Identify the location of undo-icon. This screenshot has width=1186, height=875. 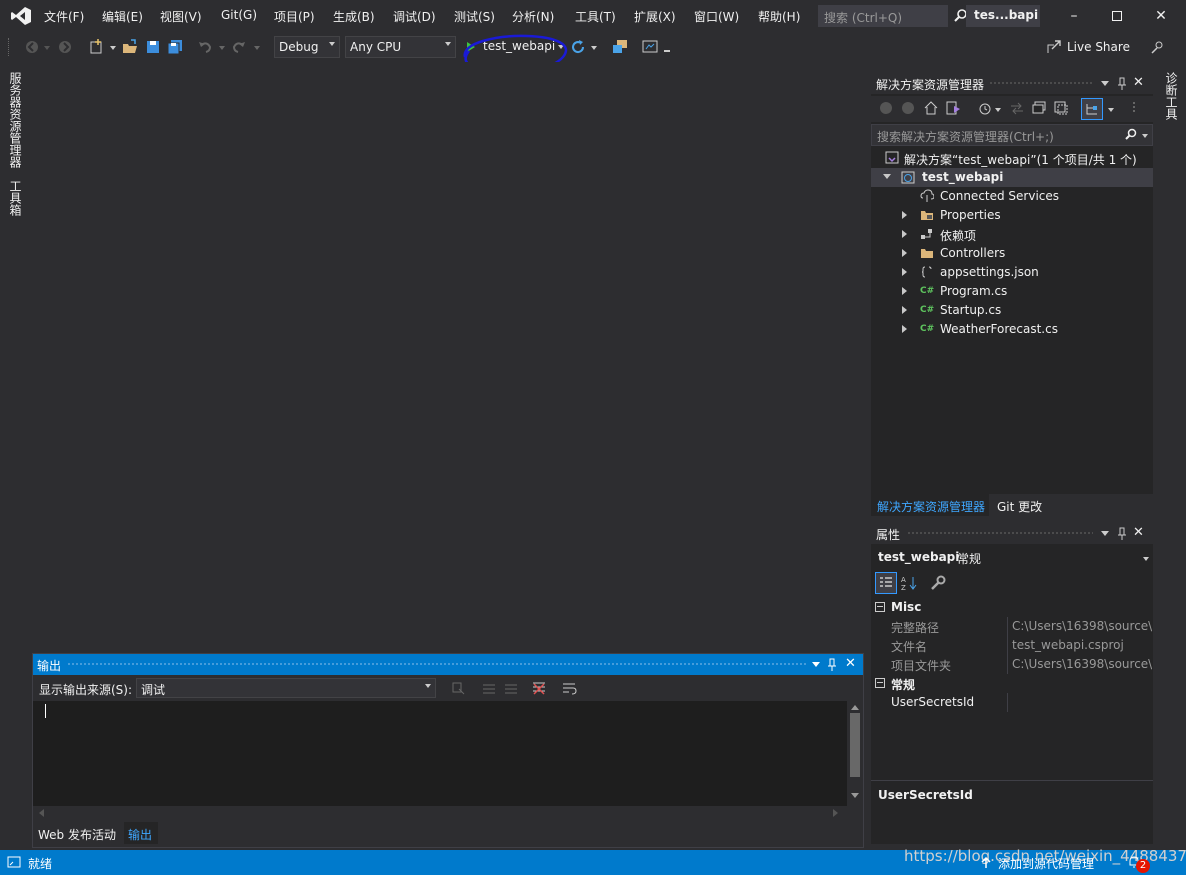
(205, 47).